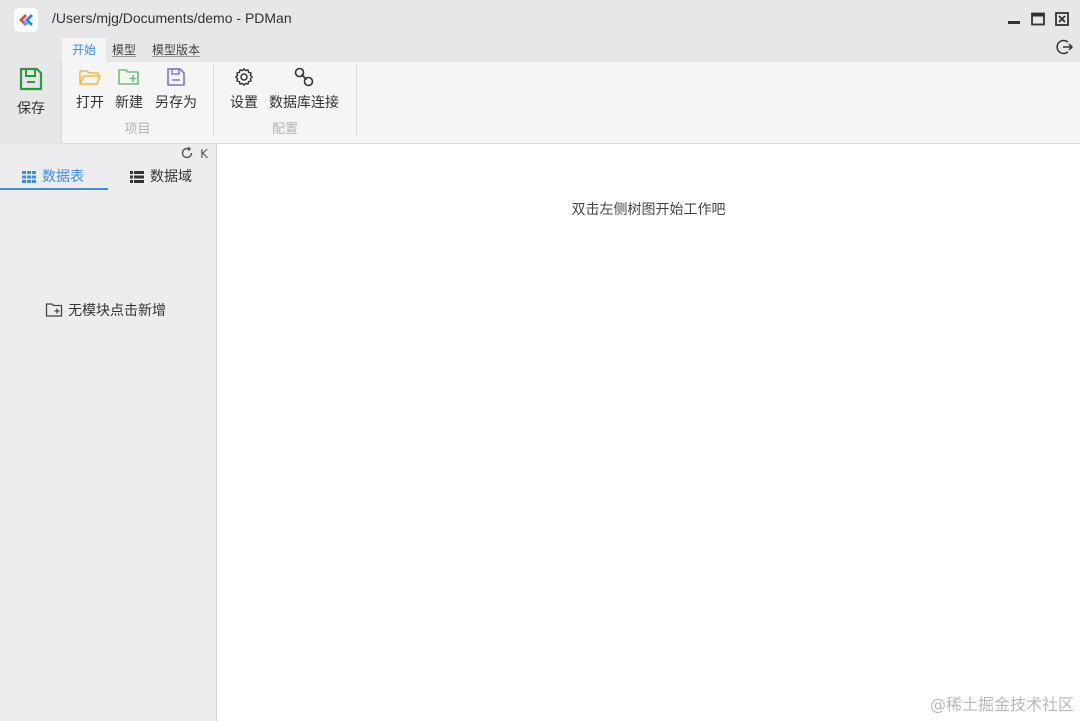  I want to click on save-as-button: 另存为, so click(176, 89).